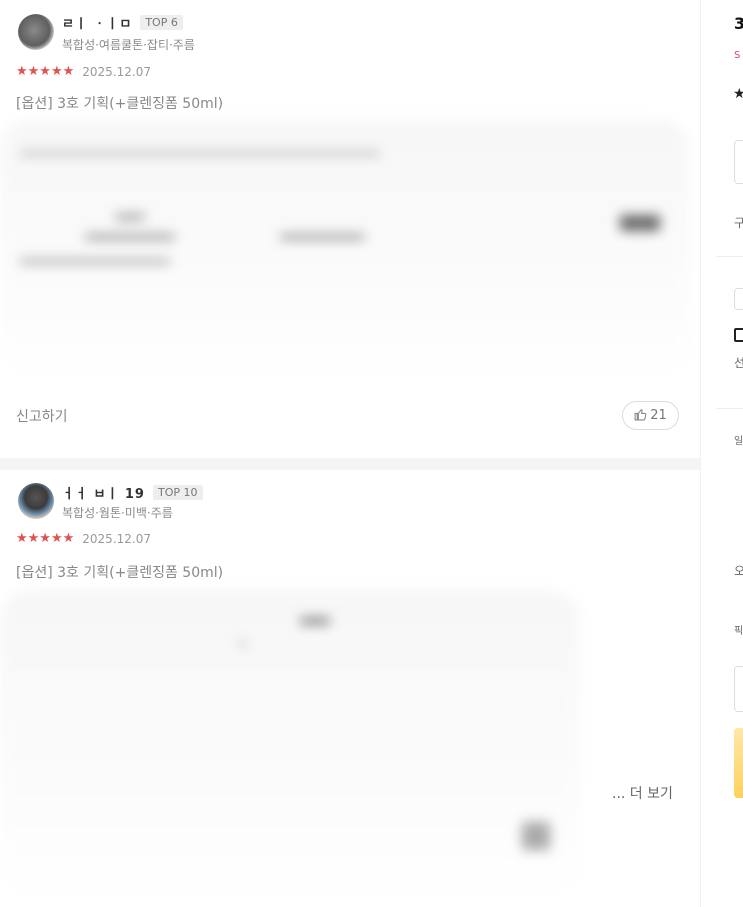  I want to click on product-side-panel: 3 S ★ 구 선 일 오 픽, so click(721, 453).